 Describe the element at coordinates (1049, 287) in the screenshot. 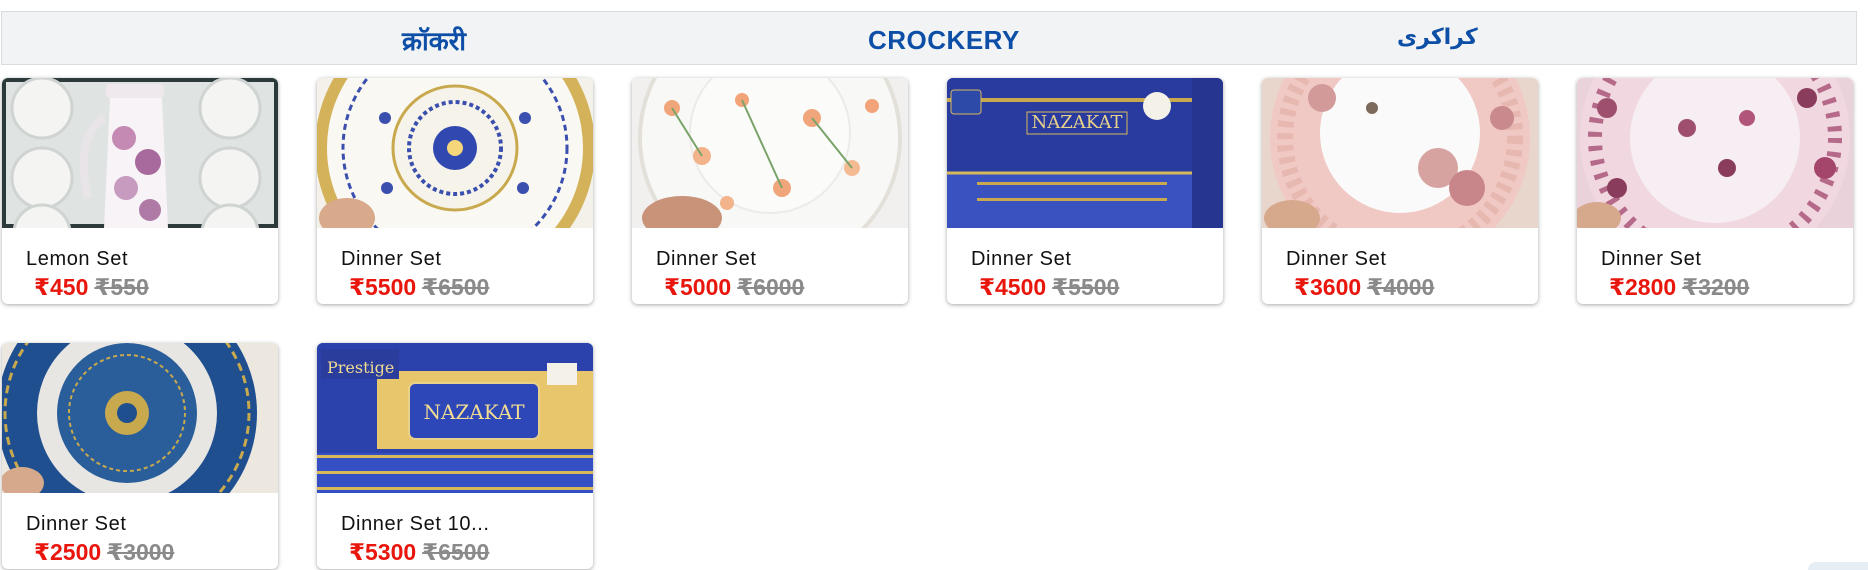

I see `product-prices: ₹4500 ₹5500` at that location.